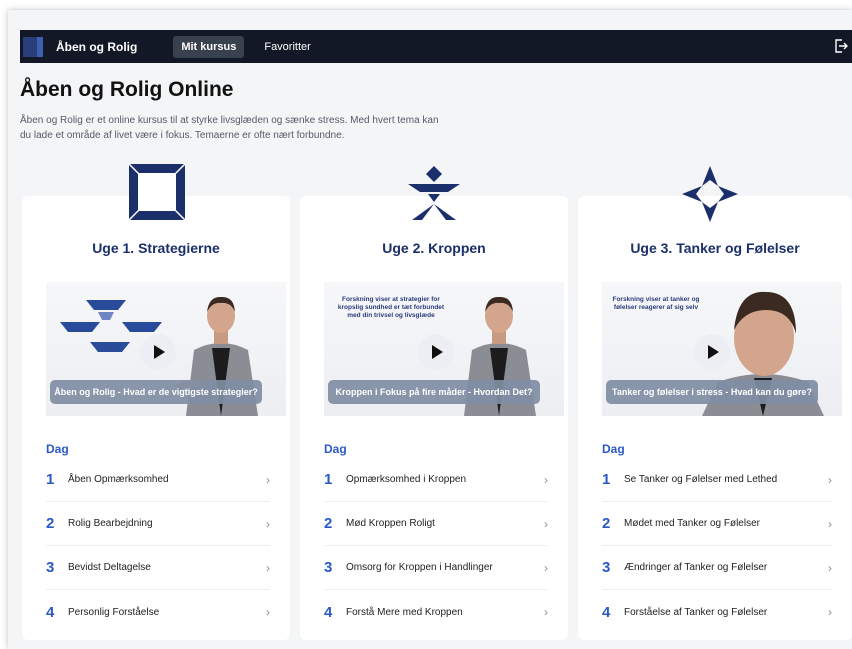 The image size is (852, 649). What do you see at coordinates (436, 46) in the screenshot?
I see `top-navbar: Åben og Rolig Mit kursus Favoritter` at bounding box center [436, 46].